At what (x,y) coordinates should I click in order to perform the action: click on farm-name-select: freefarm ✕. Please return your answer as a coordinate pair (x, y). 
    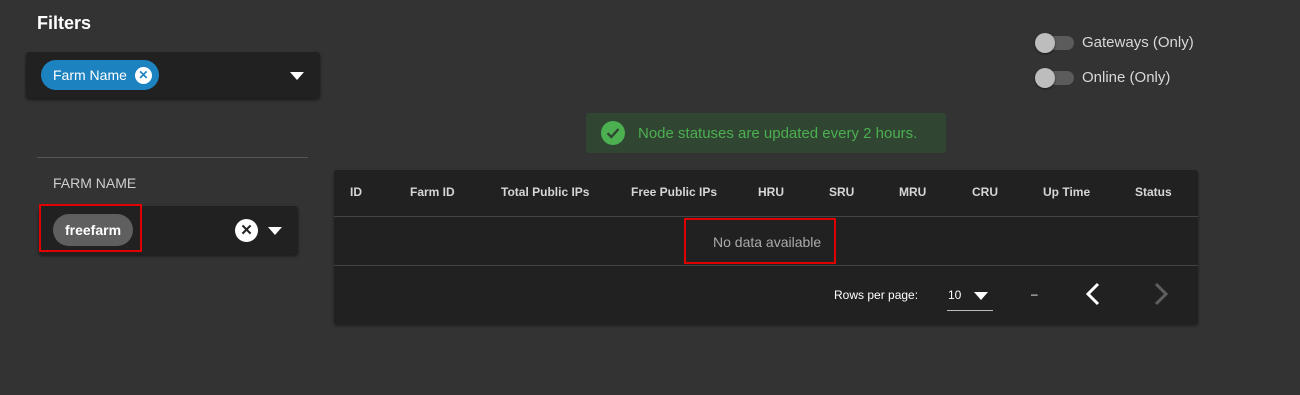
    Looking at the image, I should click on (168, 229).